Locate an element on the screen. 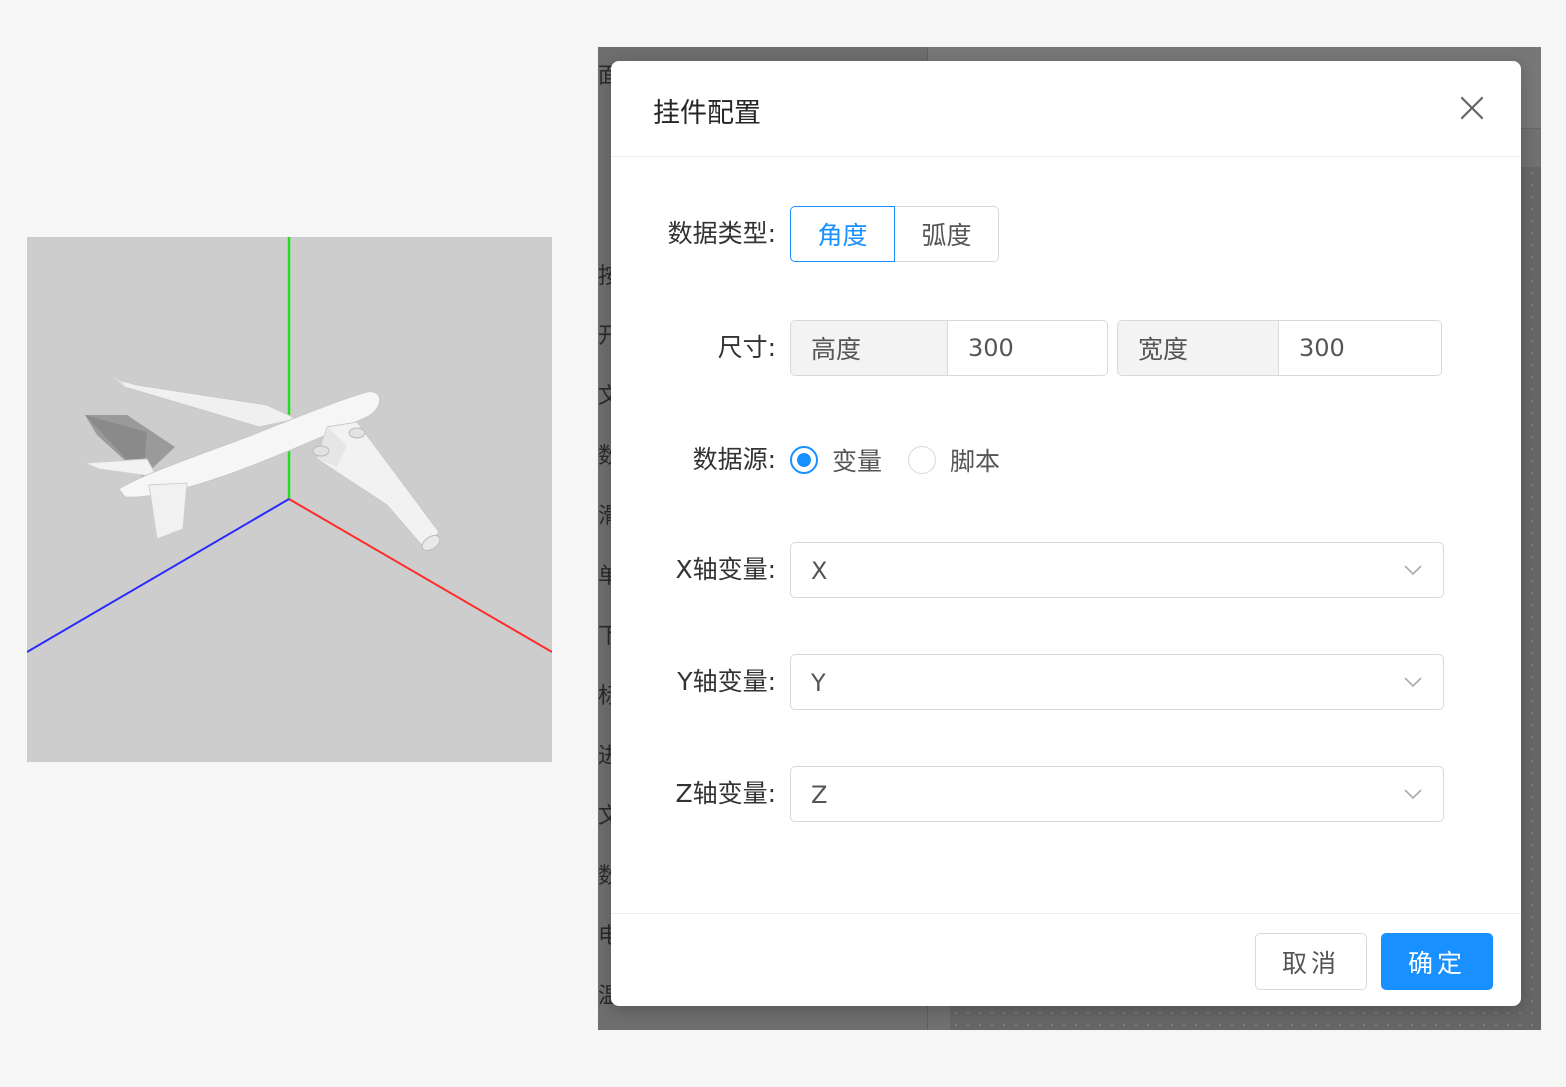 The width and height of the screenshot is (1566, 1087). close-icon is located at coordinates (1472, 108).